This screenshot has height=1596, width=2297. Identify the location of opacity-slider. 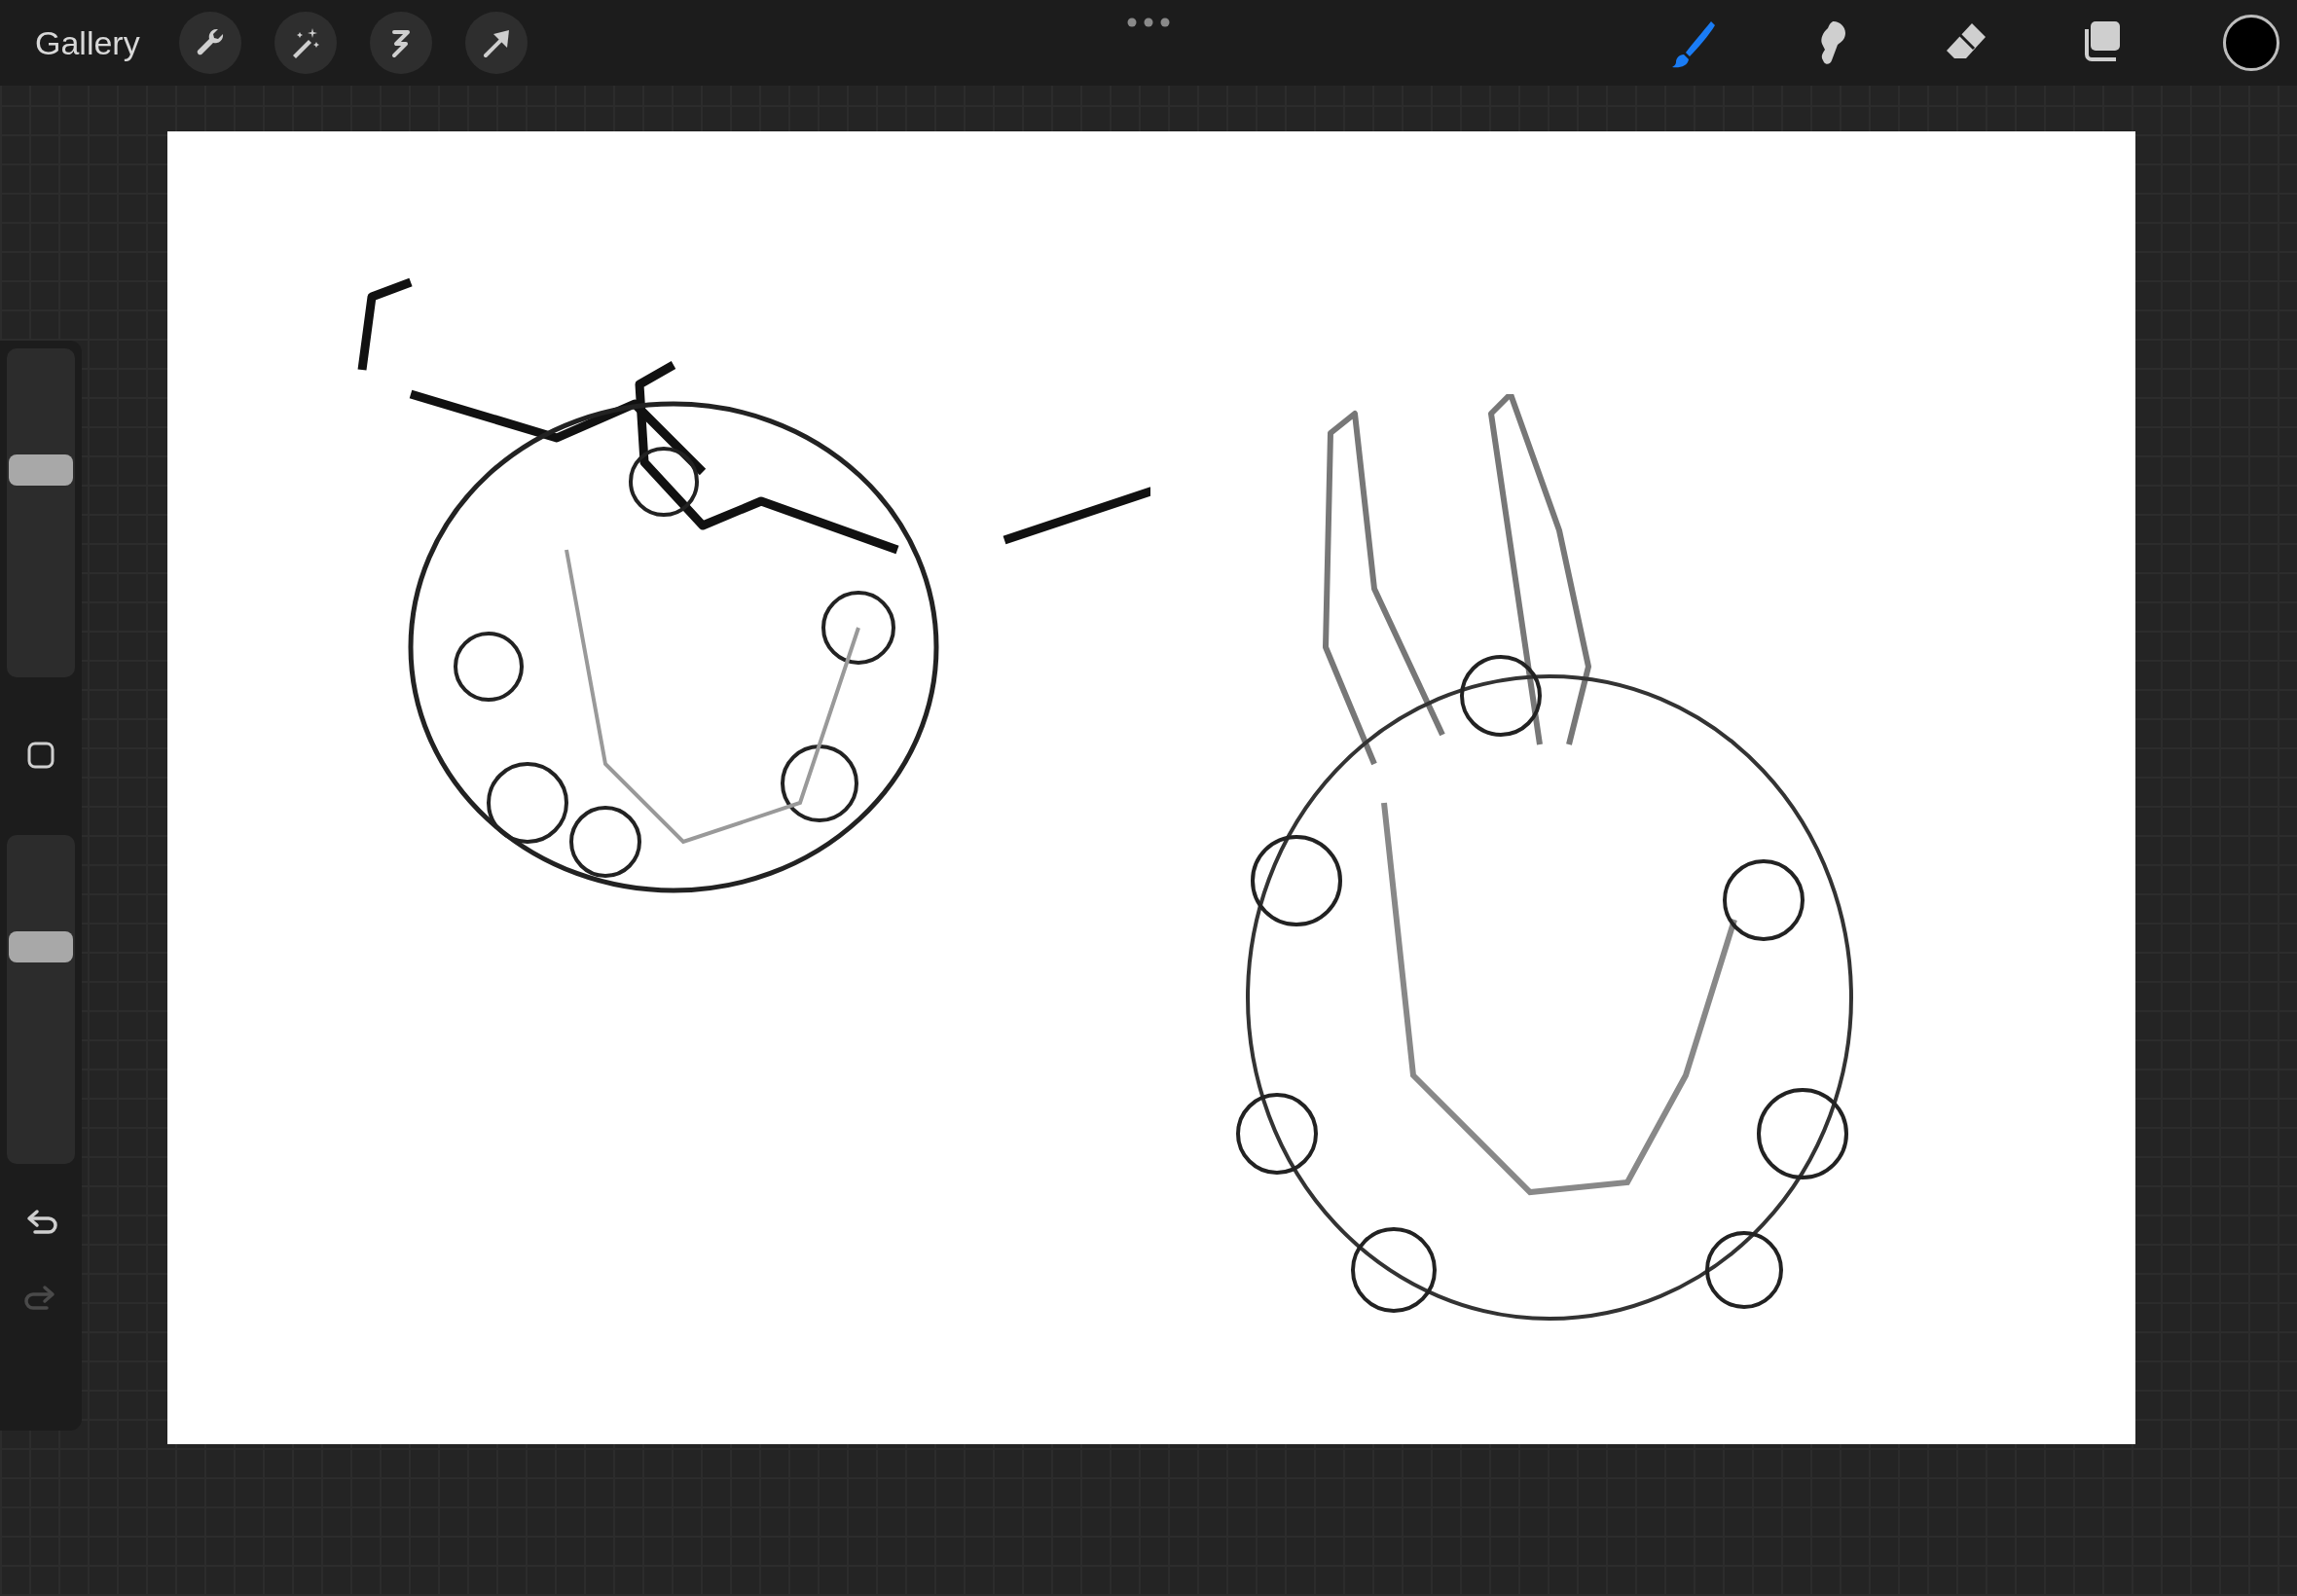
(41, 1000).